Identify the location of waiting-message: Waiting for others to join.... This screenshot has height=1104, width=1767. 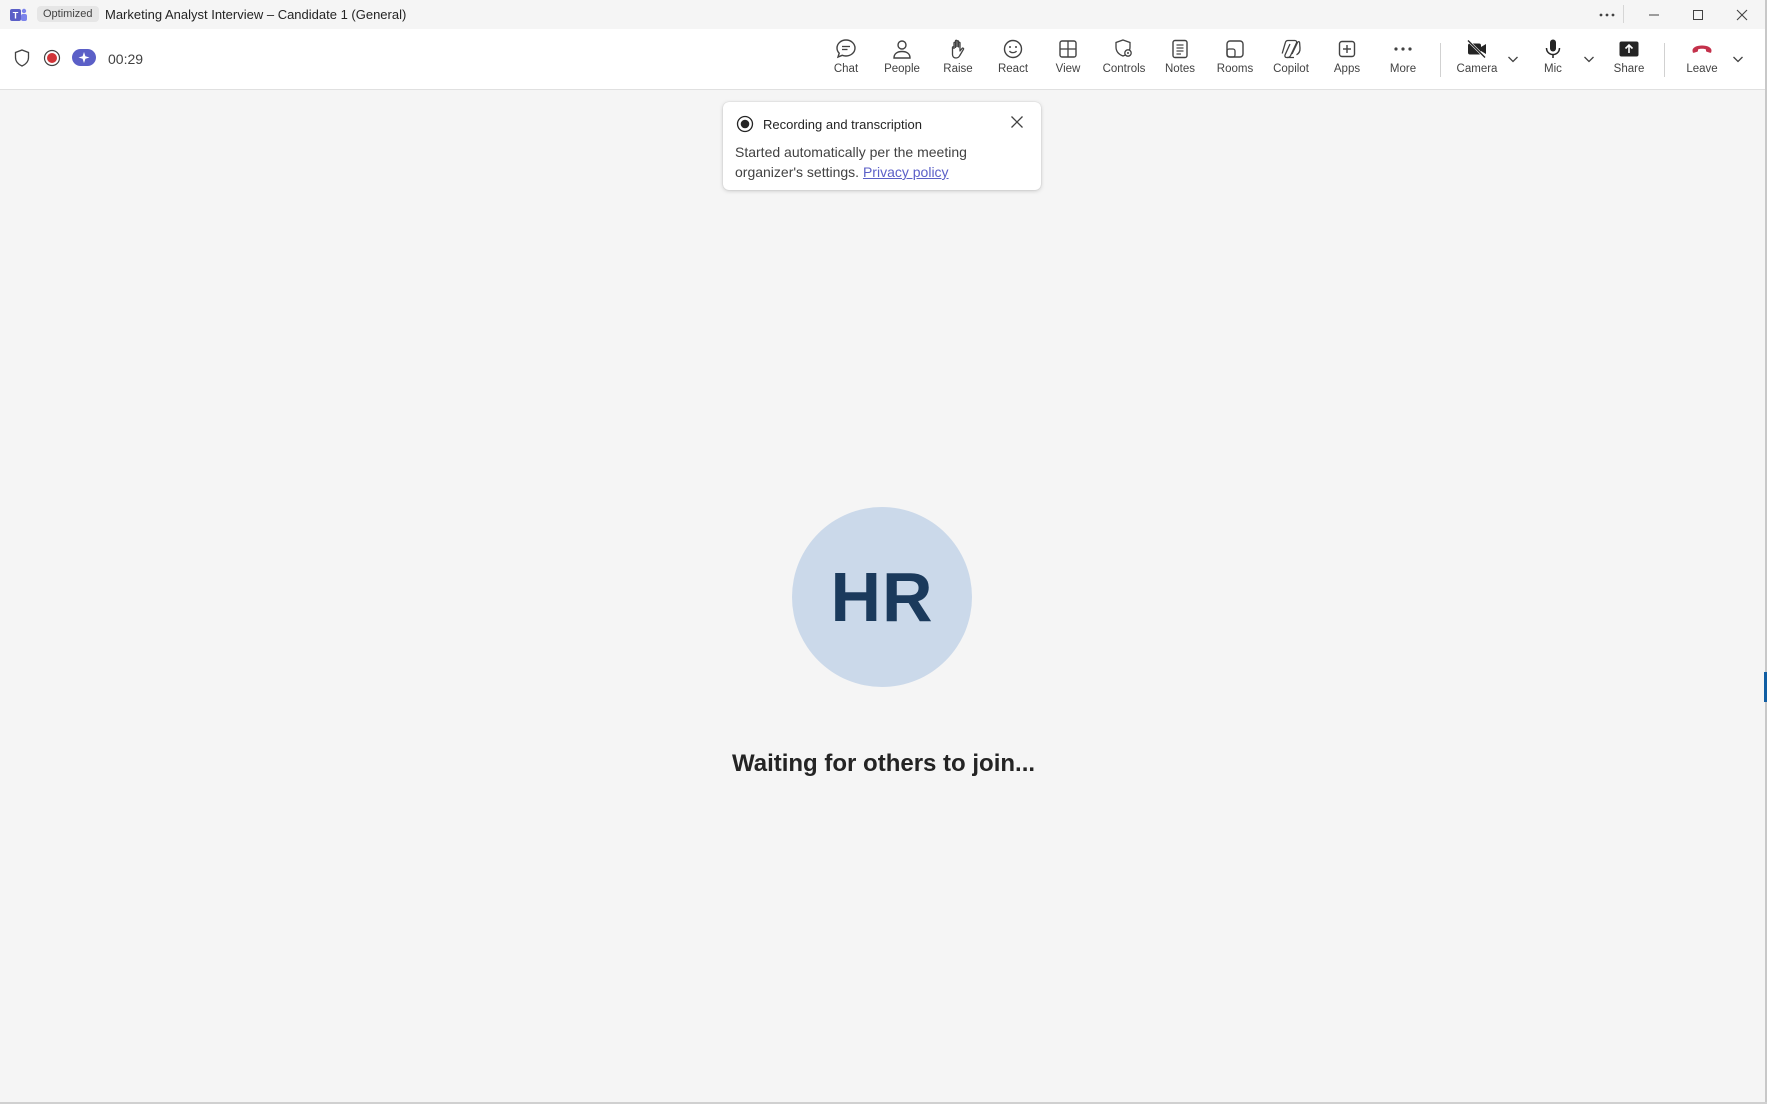
(883, 763).